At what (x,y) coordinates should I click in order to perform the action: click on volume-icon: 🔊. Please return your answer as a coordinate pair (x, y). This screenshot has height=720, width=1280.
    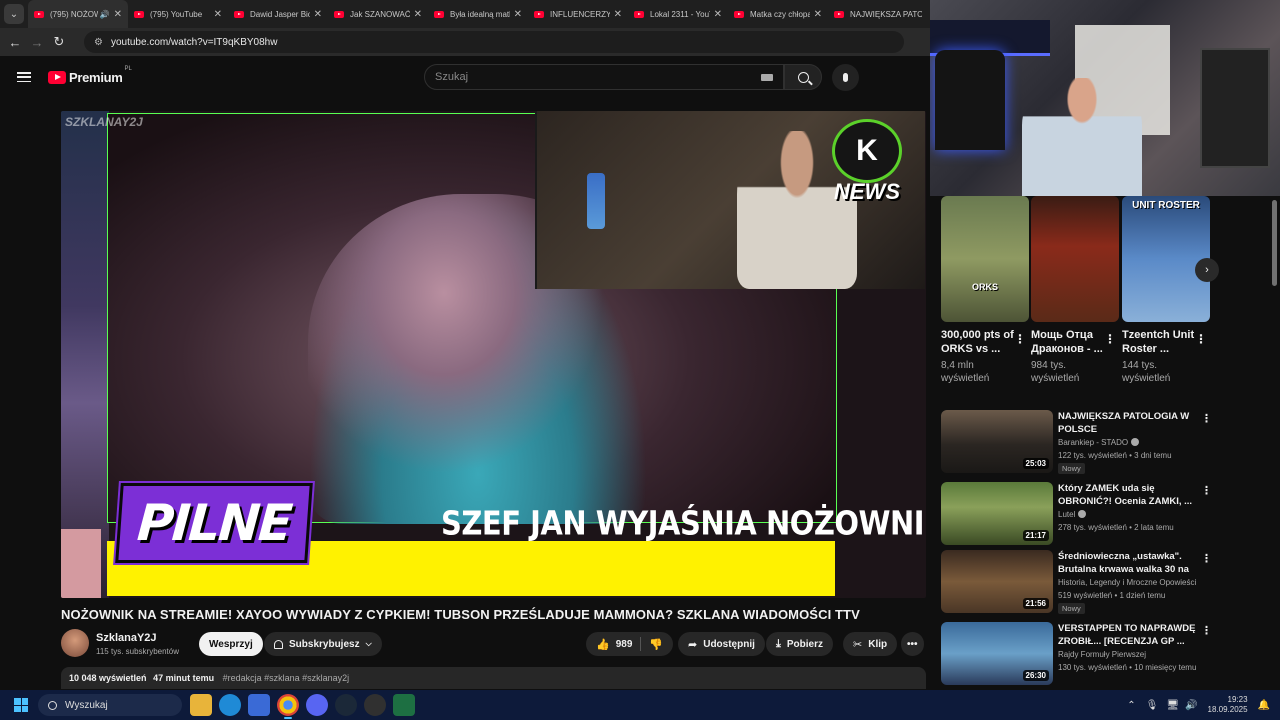
    Looking at the image, I should click on (1191, 705).